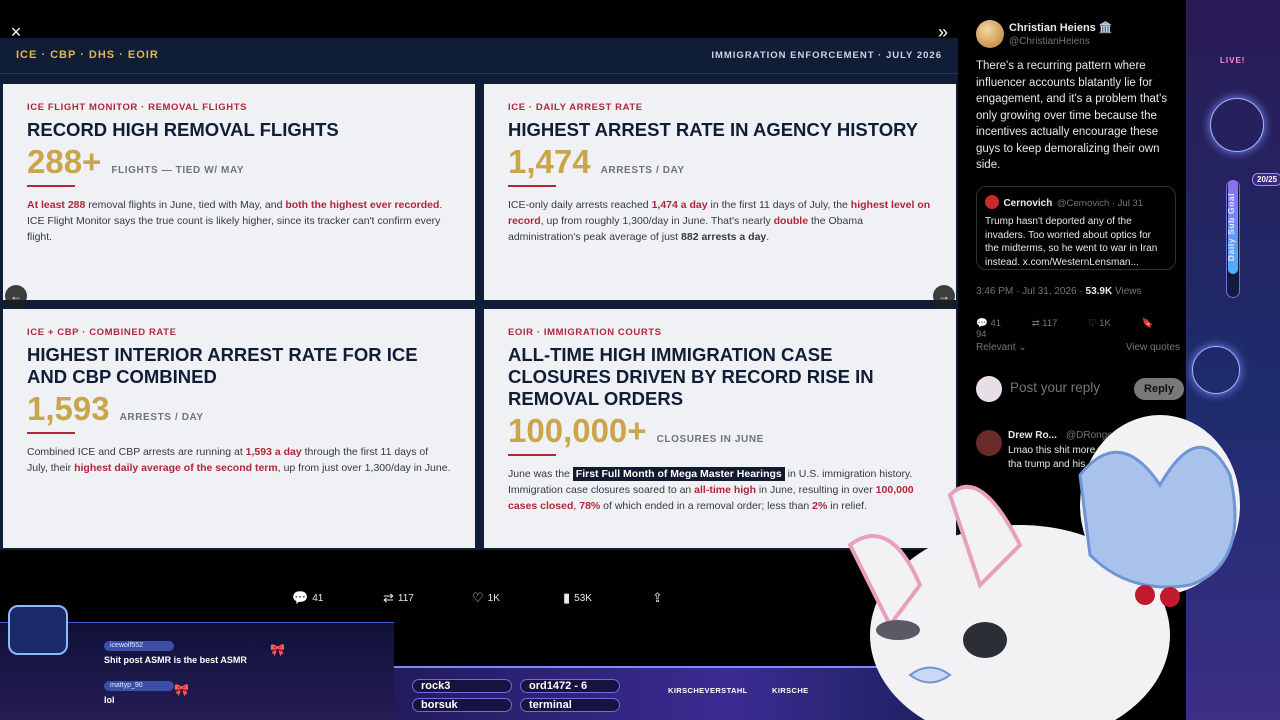 This screenshot has width=1280, height=720. What do you see at coordinates (826, 55) in the screenshot?
I see `infographic-subtitle: IMMIGRATION ENFORCEMENT · JULY 2026` at bounding box center [826, 55].